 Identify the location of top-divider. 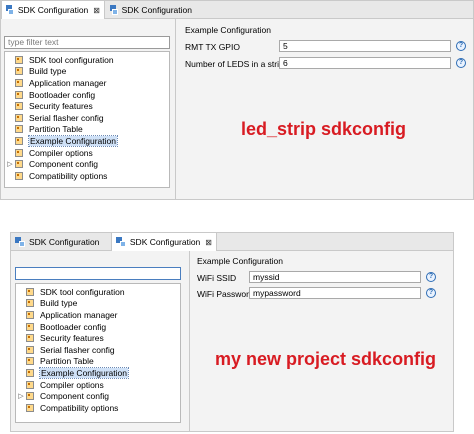
(175, 109).